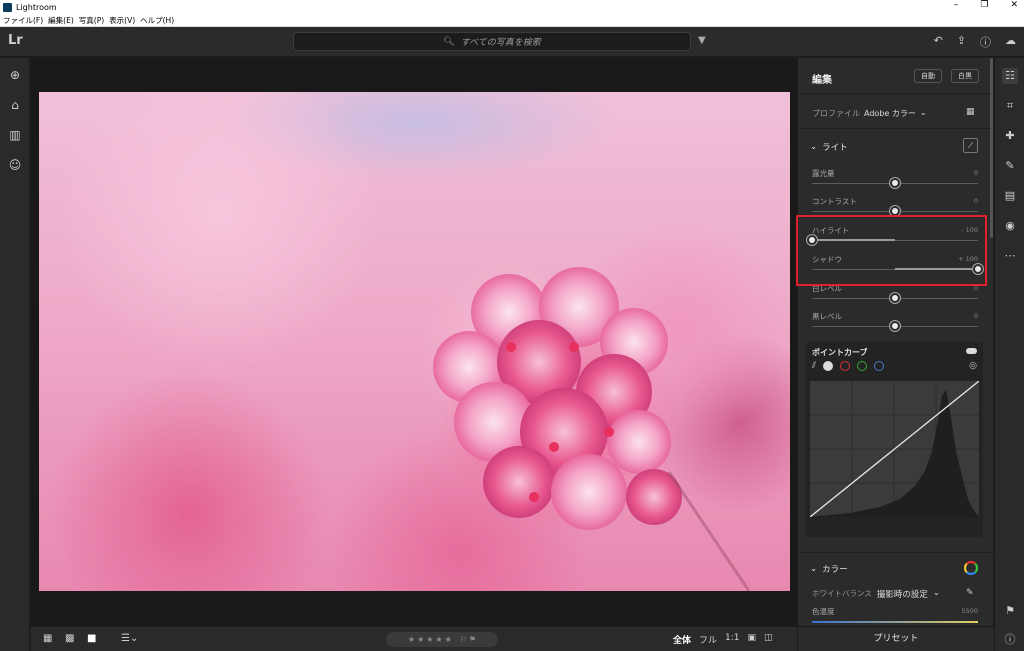 Image resolution: width=1024 pixels, height=651 pixels. Describe the element at coordinates (61, 20) in the screenshot. I see `menu-edit: 編集(E)` at that location.